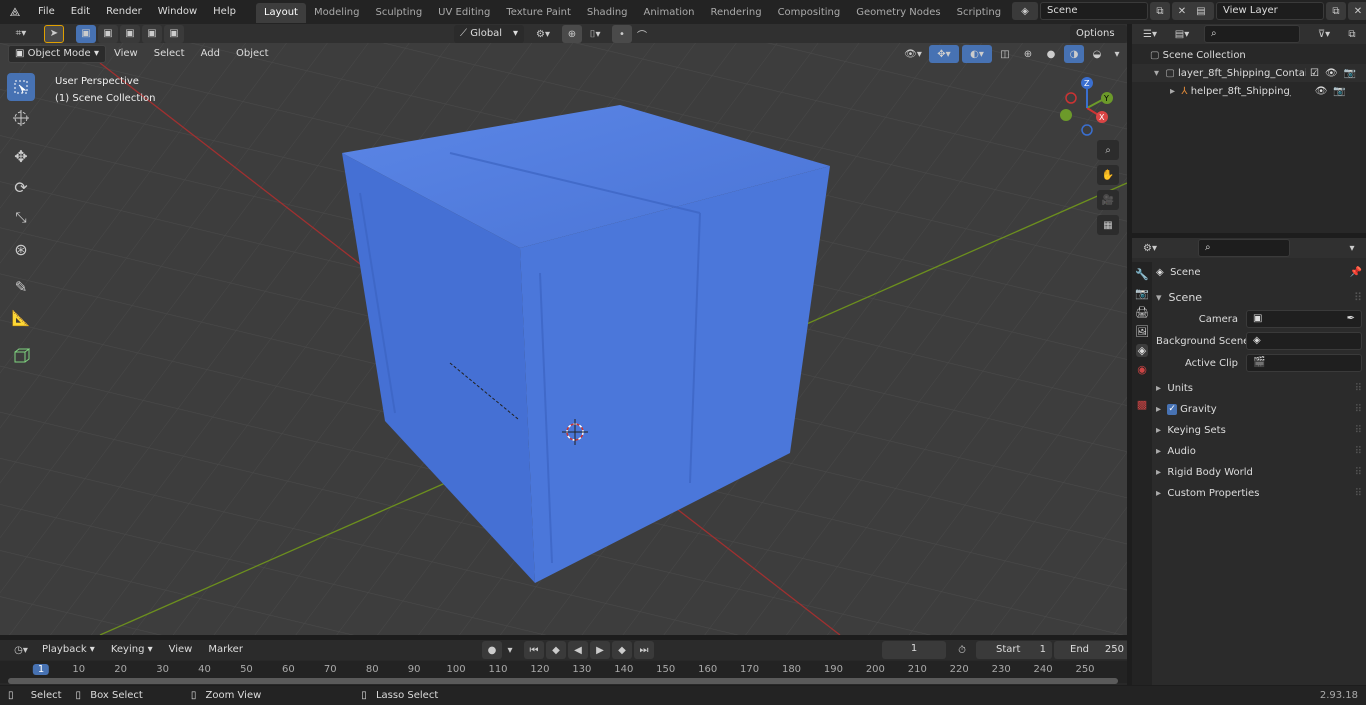  I want to click on mode-dropdown: ▣ Object Mode ▾, so click(57, 54).